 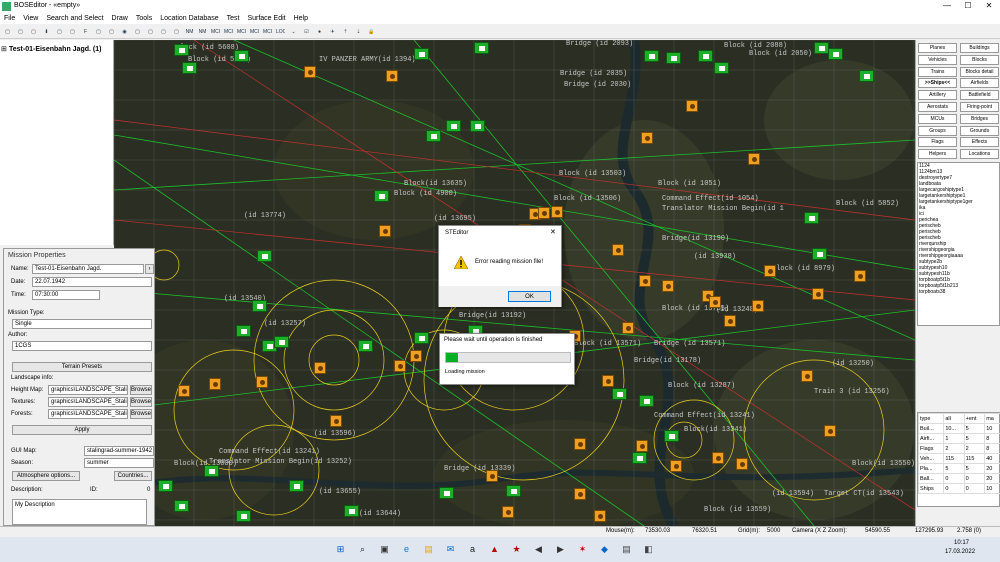 I want to click on library-button-helpers: Helpers, so click(x=937, y=154).